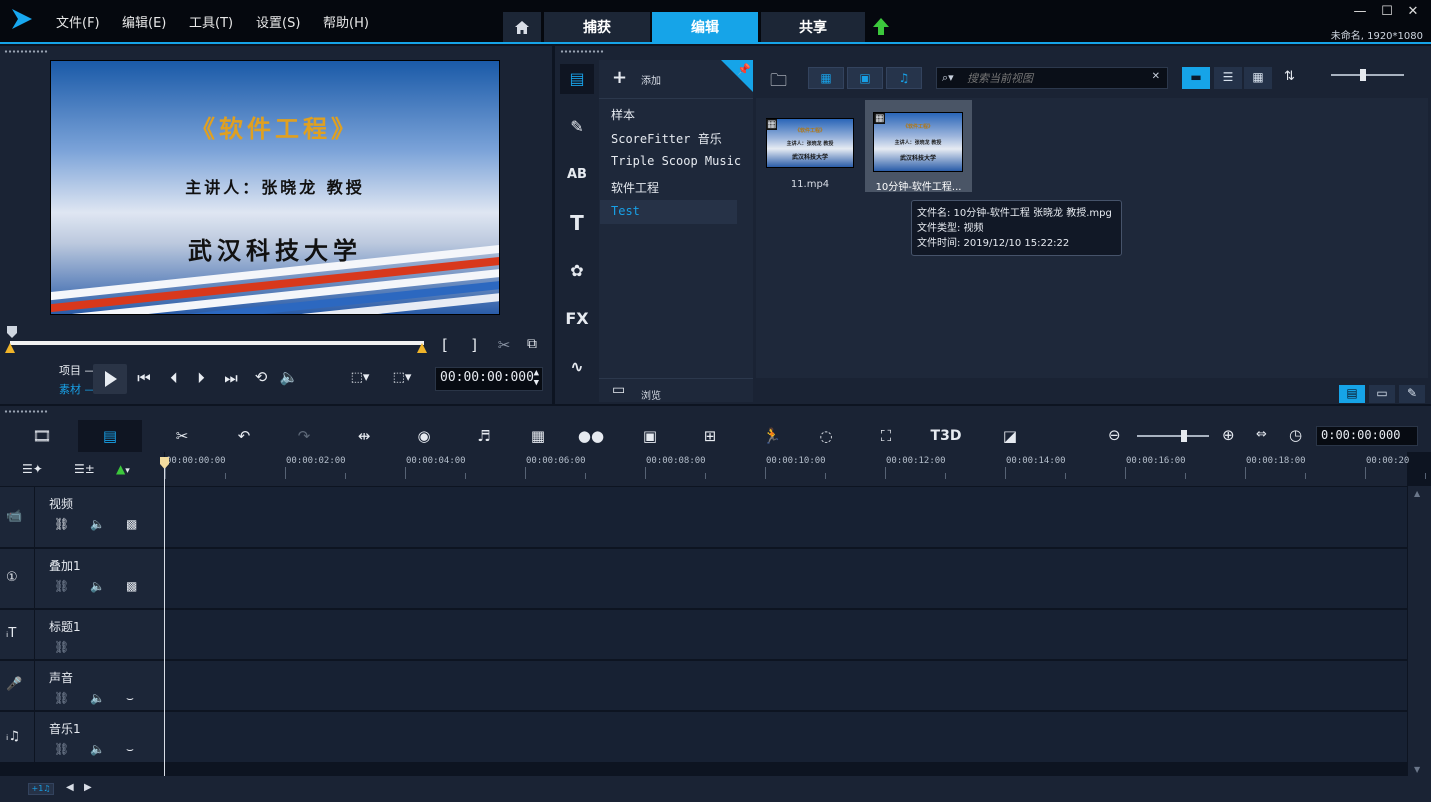 The width and height of the screenshot is (1431, 802). I want to click on scroll-up-icon: ▲, so click(1417, 493).